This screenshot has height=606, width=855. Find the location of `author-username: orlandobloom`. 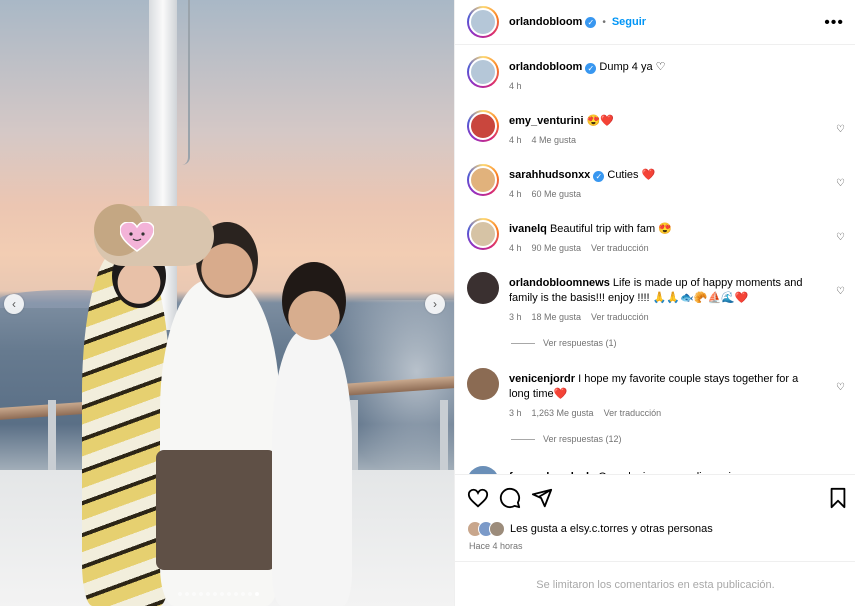

author-username: orlandobloom is located at coordinates (545, 22).